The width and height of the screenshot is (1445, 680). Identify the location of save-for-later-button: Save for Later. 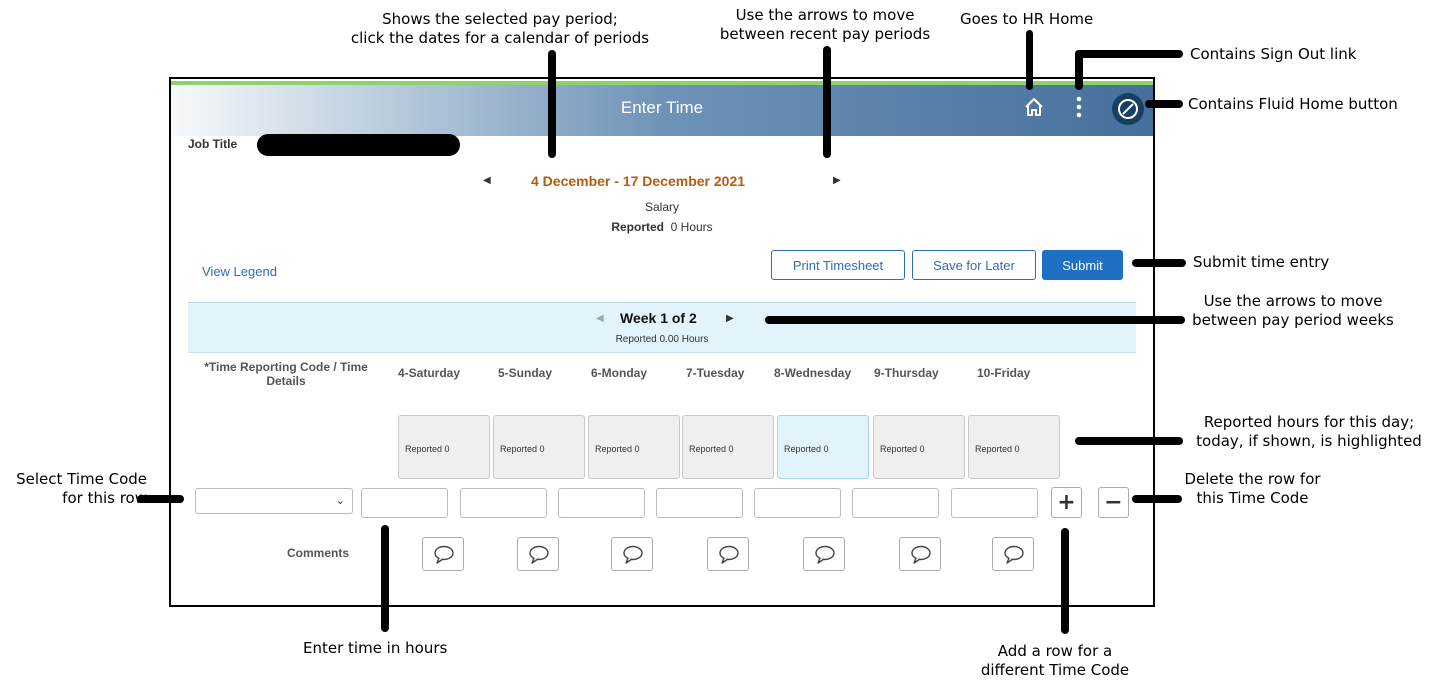
(974, 265).